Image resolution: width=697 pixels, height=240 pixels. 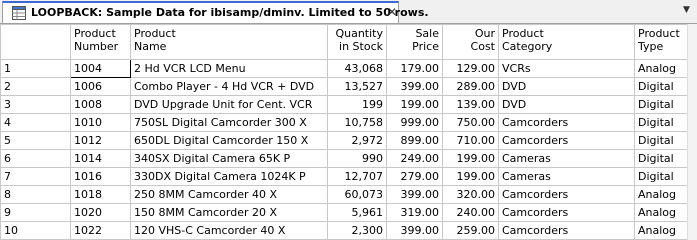 I want to click on table-cell: 179.00, so click(x=414, y=68).